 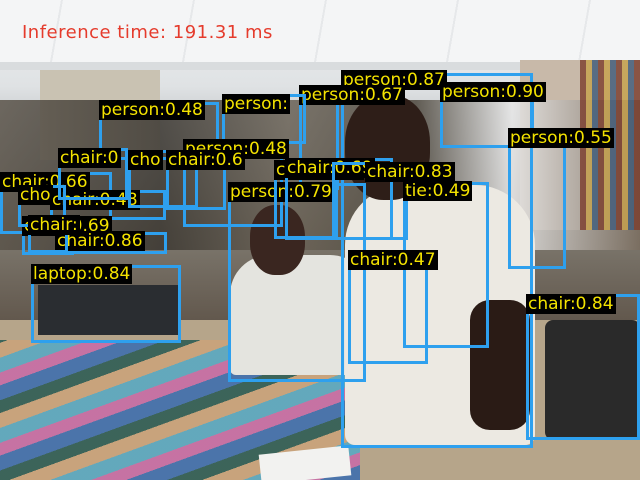 What do you see at coordinates (561, 138) in the screenshot?
I see `detection-label: person:0.55` at bounding box center [561, 138].